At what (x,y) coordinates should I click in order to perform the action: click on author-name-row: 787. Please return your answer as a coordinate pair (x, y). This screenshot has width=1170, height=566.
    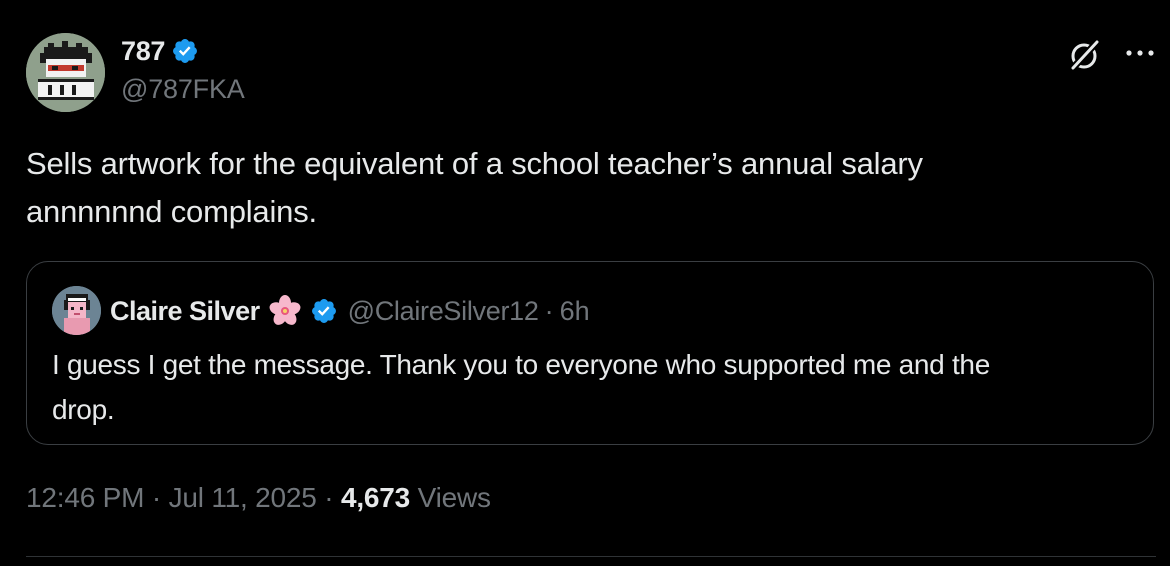
    Looking at the image, I should click on (183, 51).